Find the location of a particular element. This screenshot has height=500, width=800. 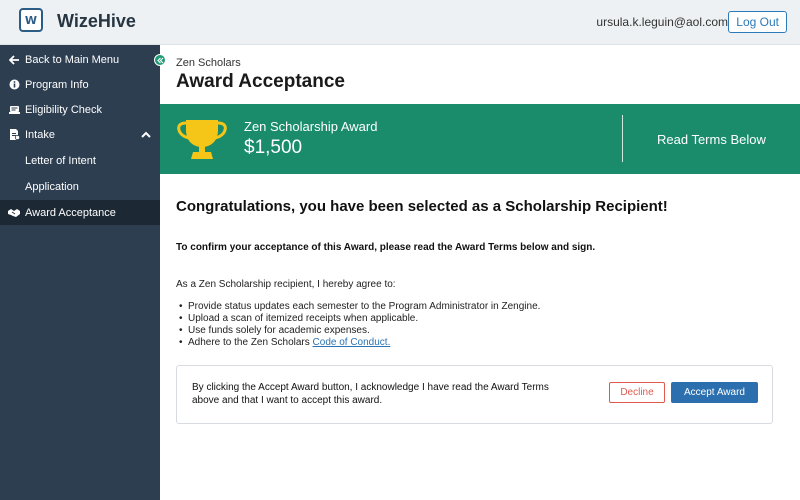

sidebar-item-label: Eligibility Check is located at coordinates (64, 109).